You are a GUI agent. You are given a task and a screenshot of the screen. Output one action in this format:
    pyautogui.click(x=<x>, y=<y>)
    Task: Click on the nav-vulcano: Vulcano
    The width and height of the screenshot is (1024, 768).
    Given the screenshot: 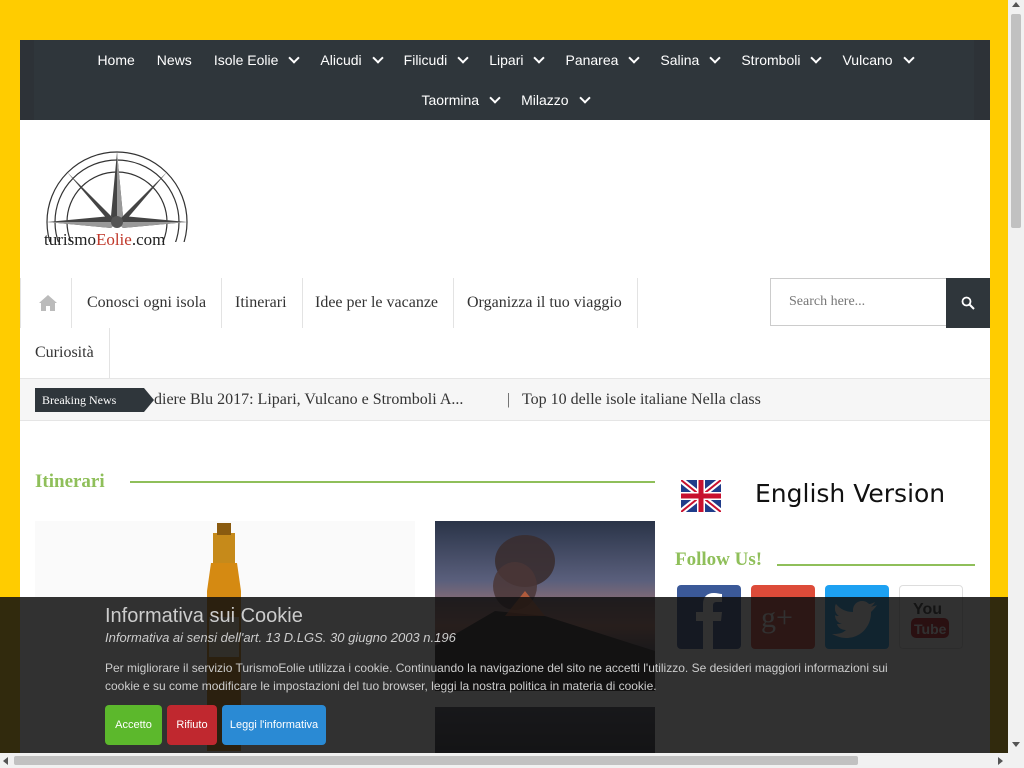 What is the action you would take?
    pyautogui.click(x=877, y=60)
    